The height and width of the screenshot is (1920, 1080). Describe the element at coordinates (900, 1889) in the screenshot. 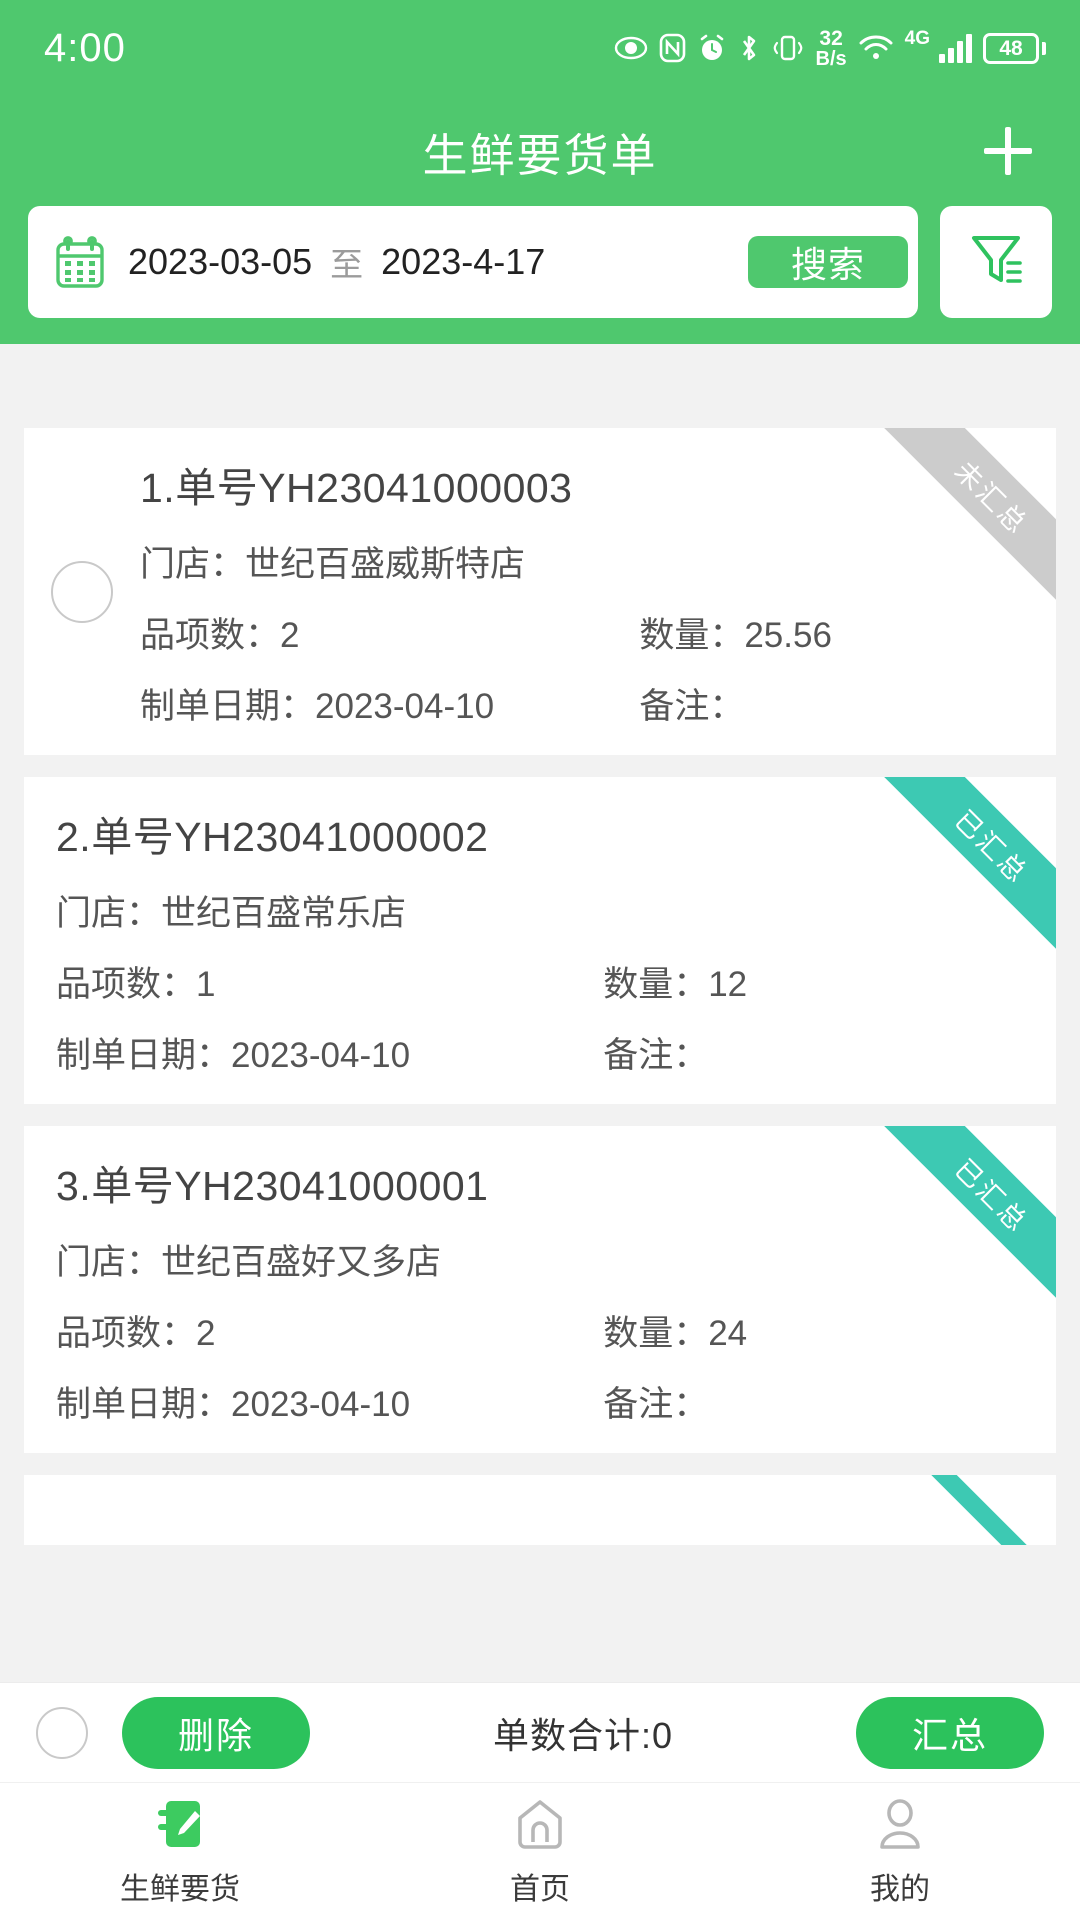

I see `nav-label: 我的` at that location.